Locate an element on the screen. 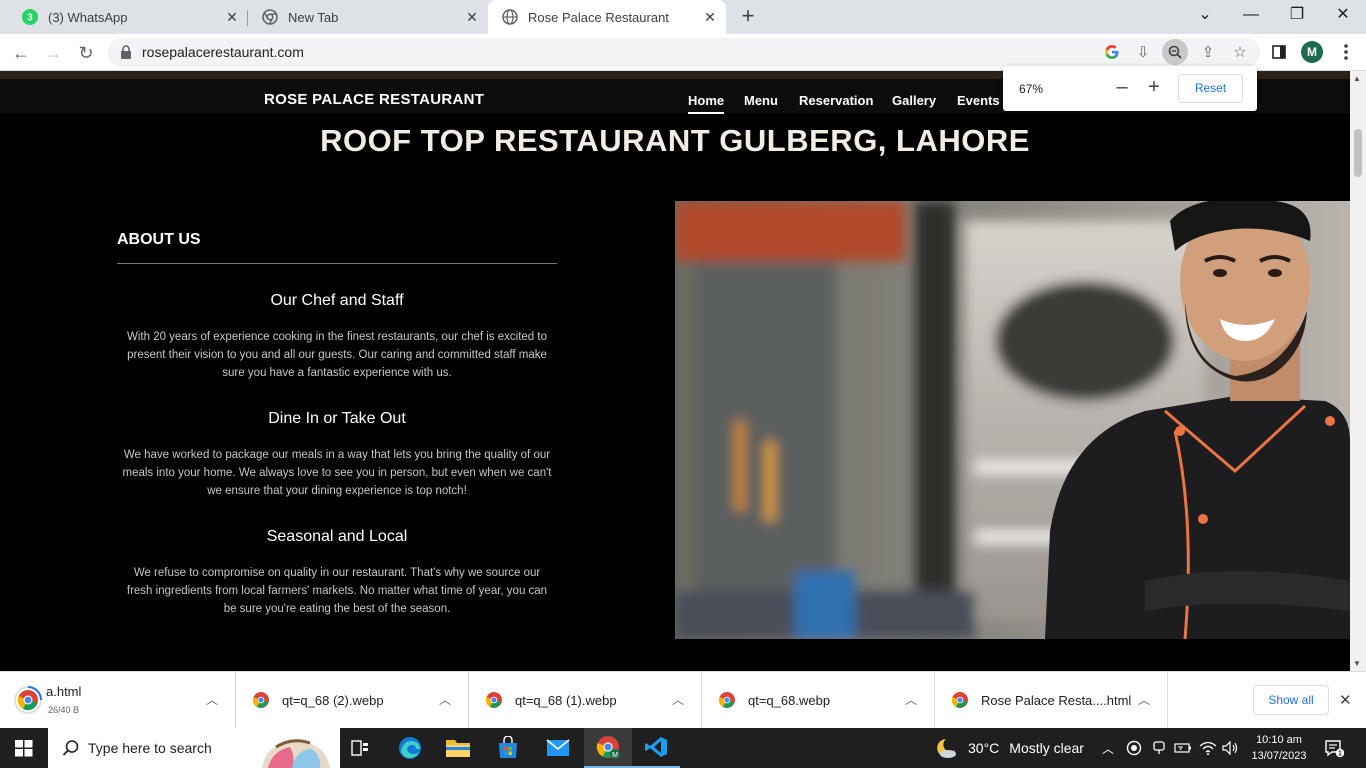 This screenshot has height=768, width=1366. tab-search-chevron-icon: ⌄ is located at coordinates (1205, 15).